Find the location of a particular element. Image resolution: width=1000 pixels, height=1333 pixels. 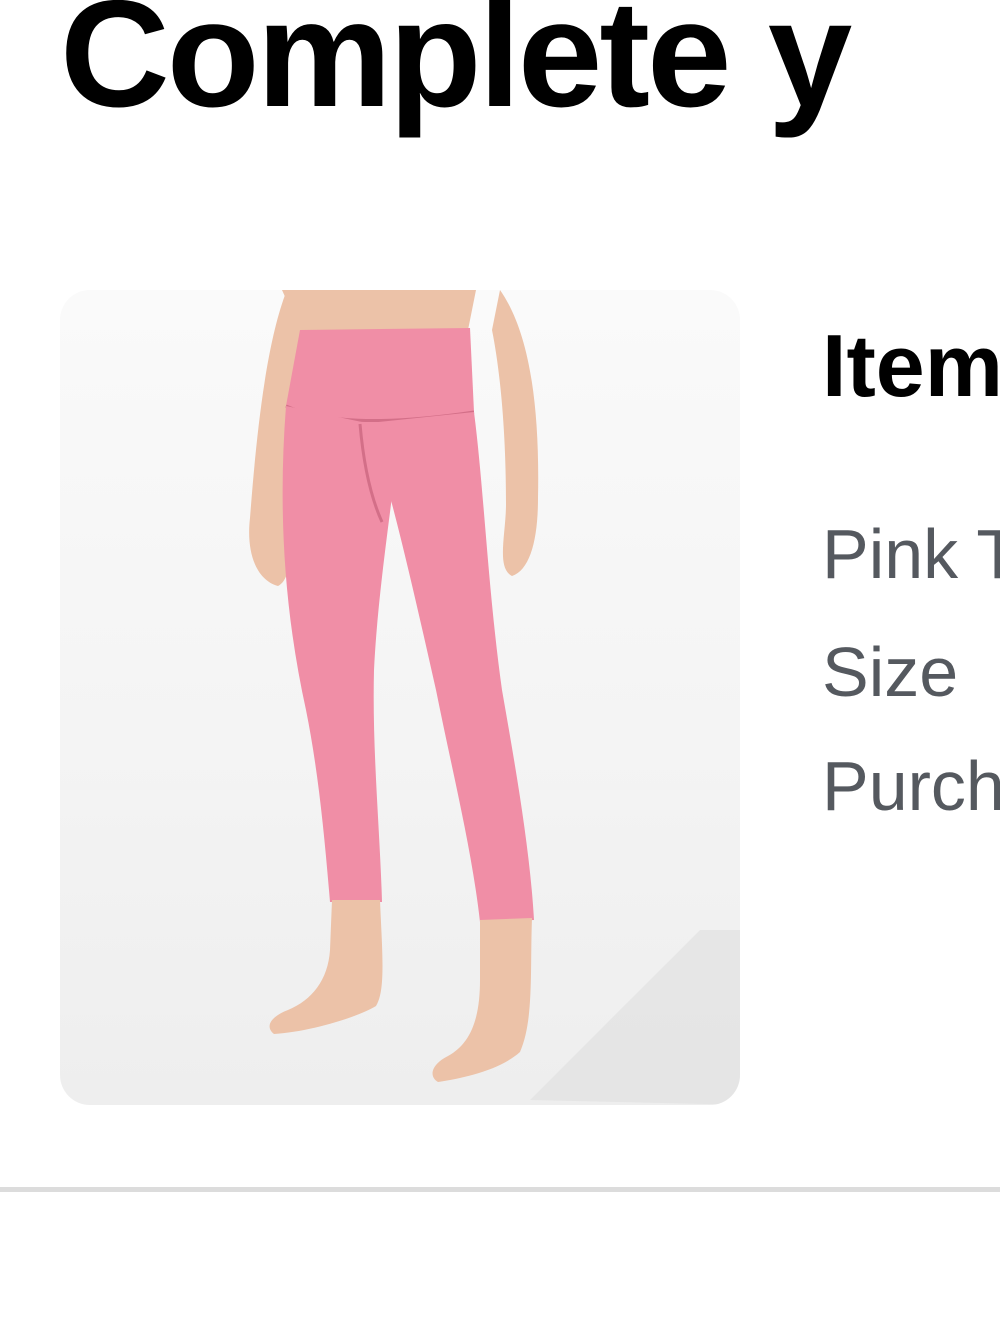

torso is located at coordinates (379, 310).